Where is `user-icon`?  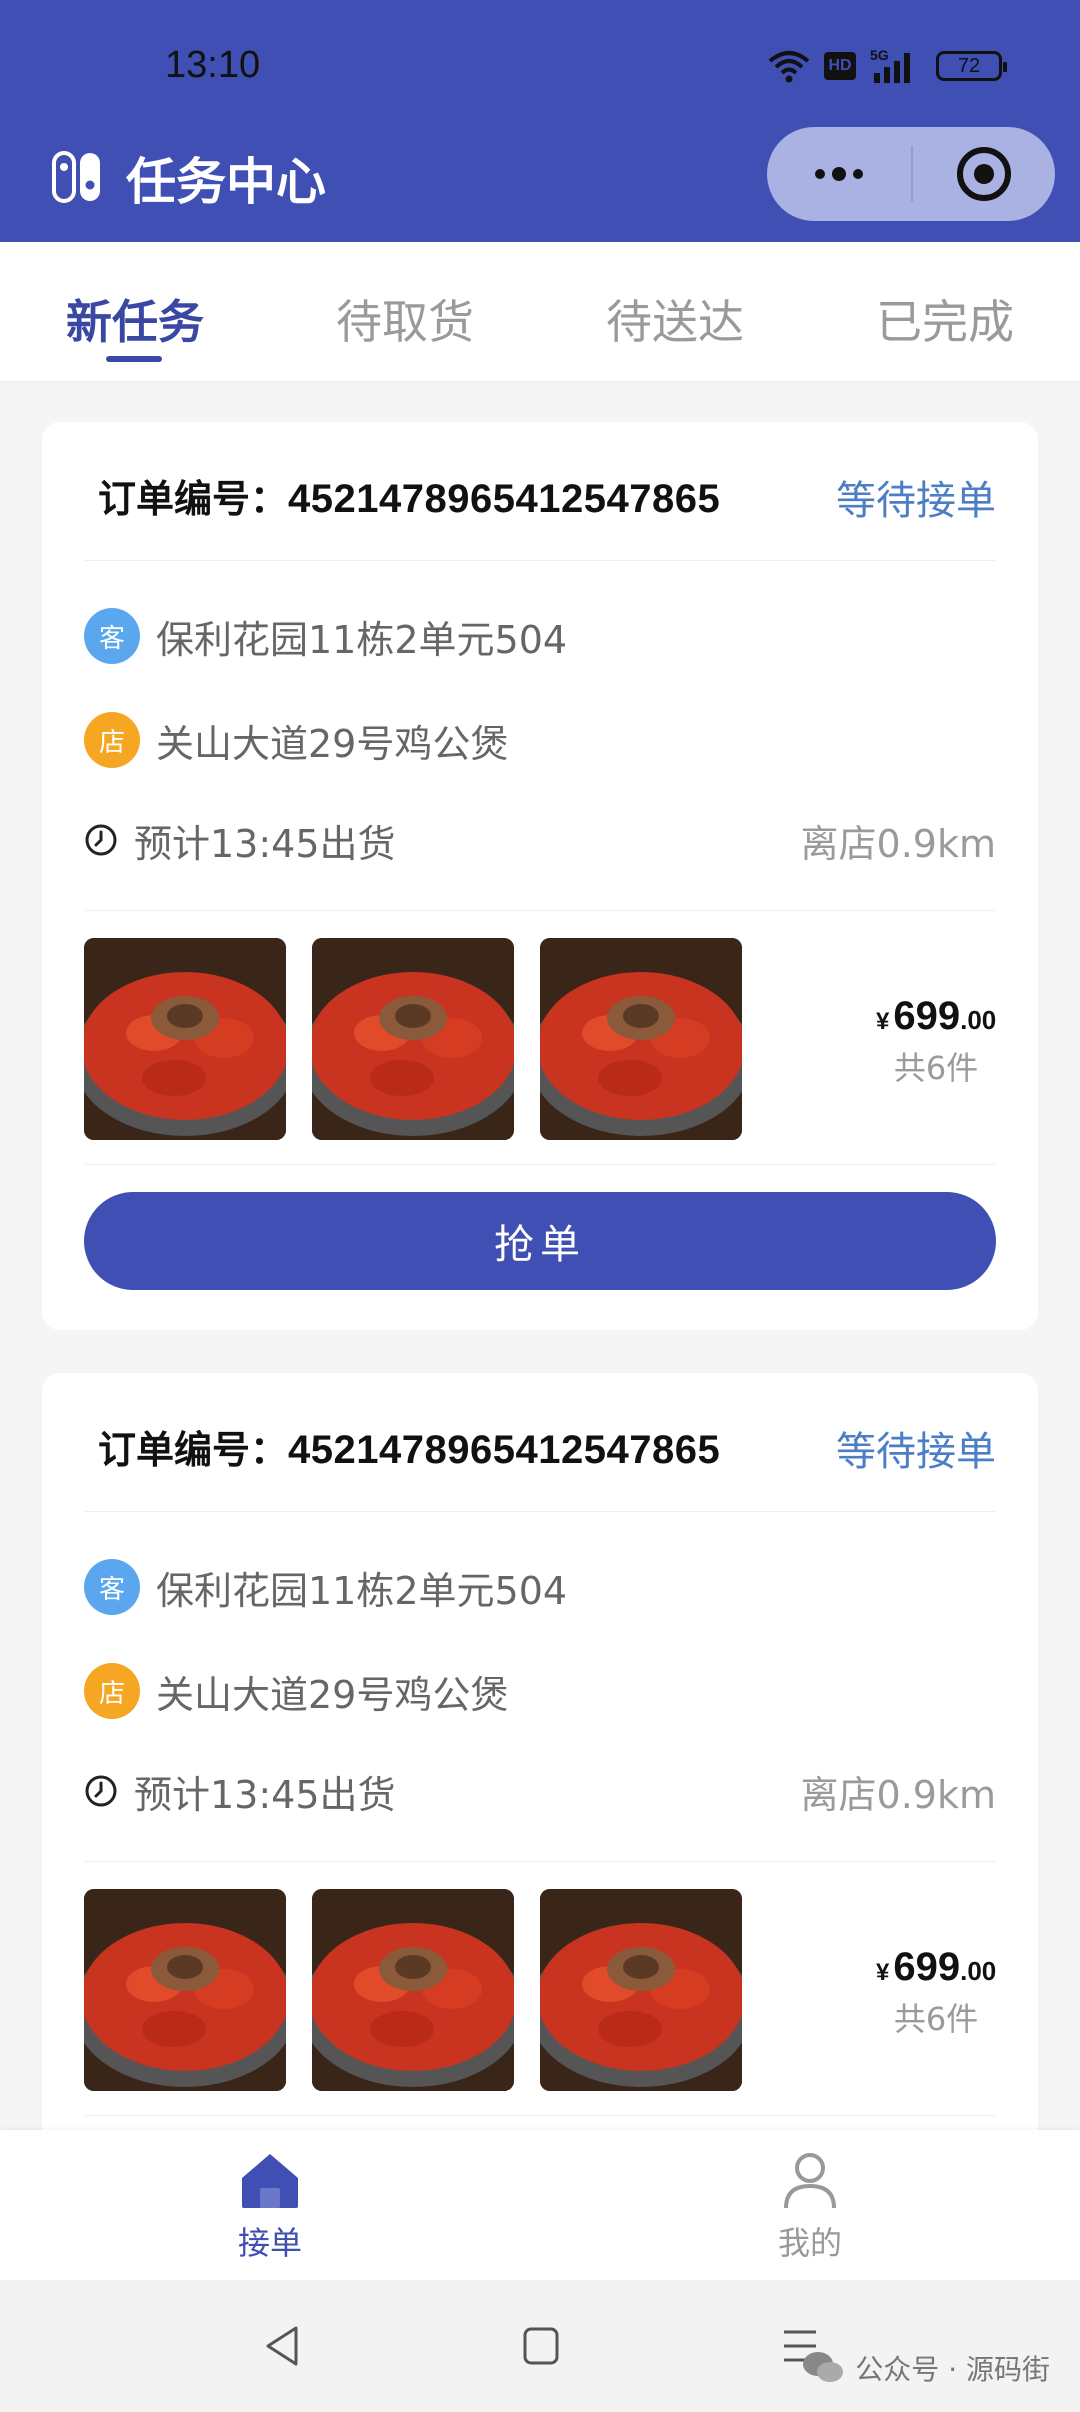 user-icon is located at coordinates (810, 2181).